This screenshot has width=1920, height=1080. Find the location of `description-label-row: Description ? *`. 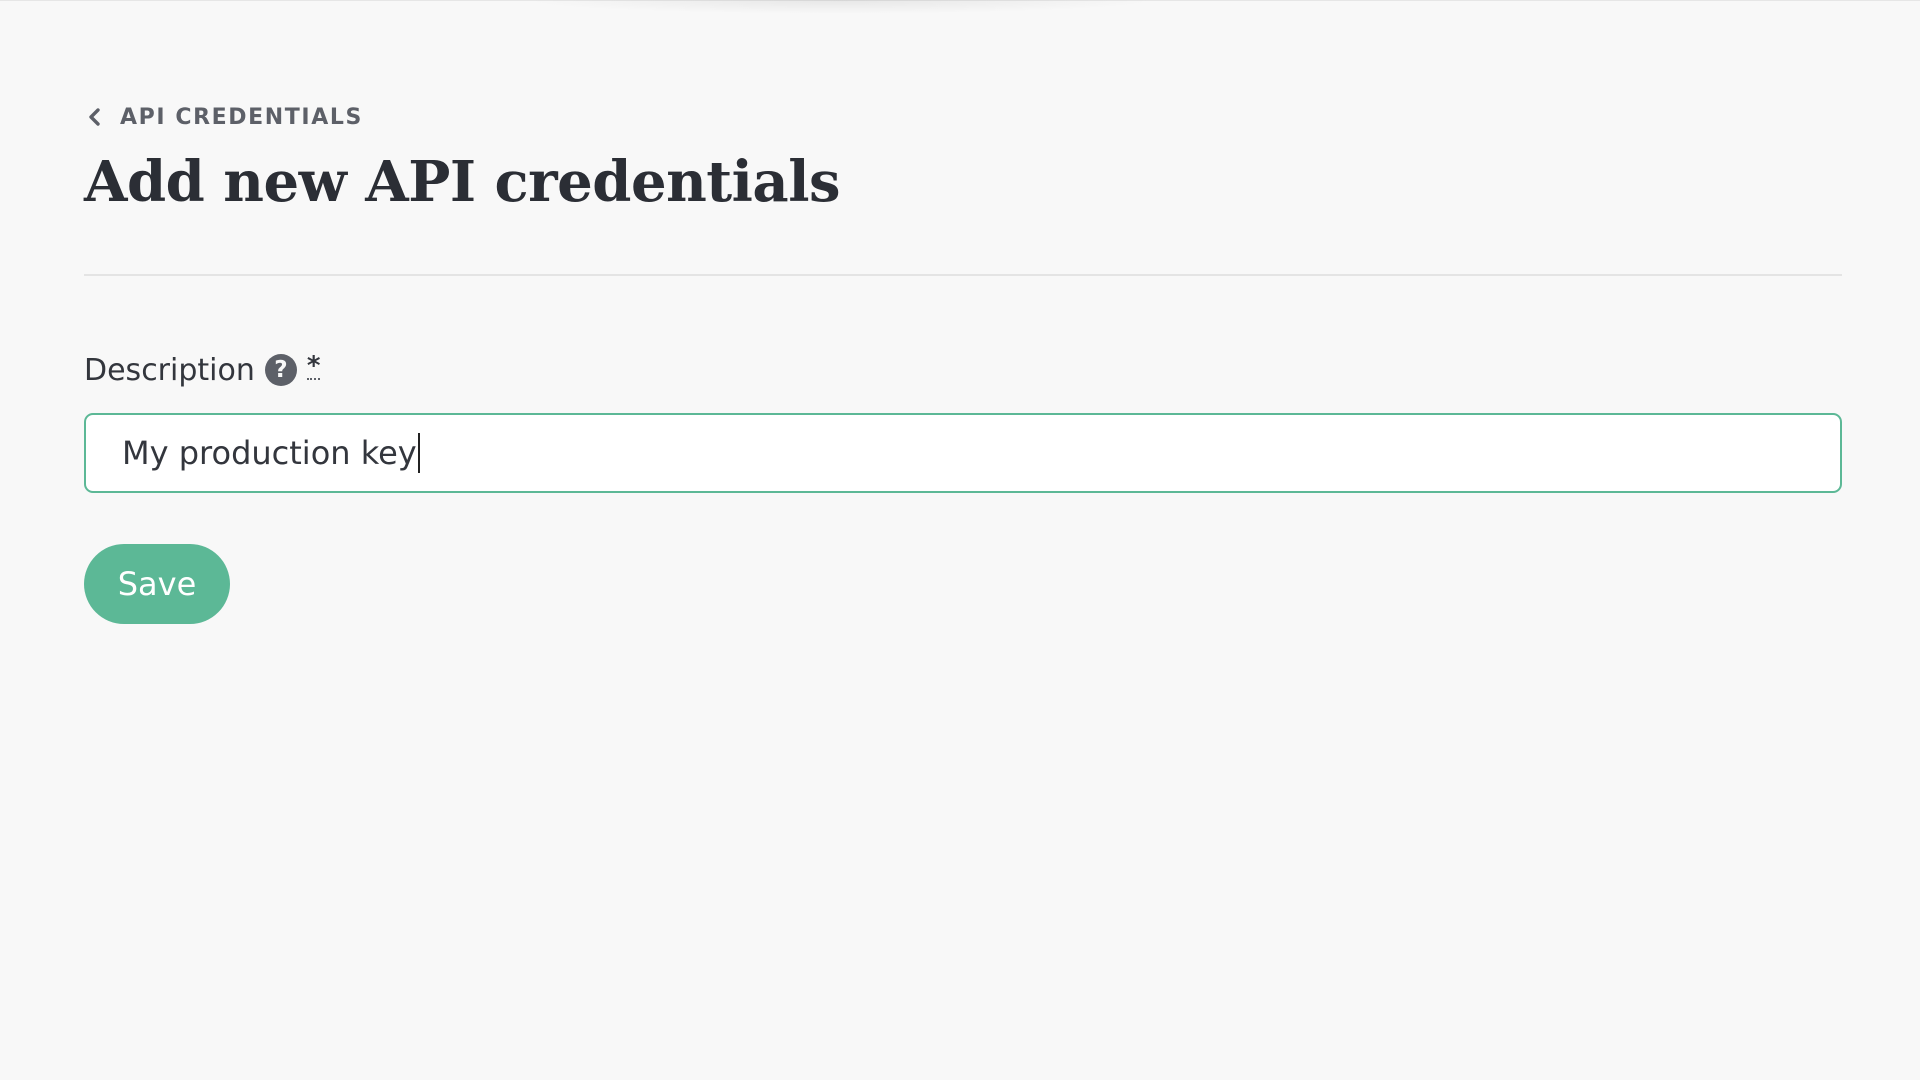

description-label-row: Description ? * is located at coordinates (202, 370).